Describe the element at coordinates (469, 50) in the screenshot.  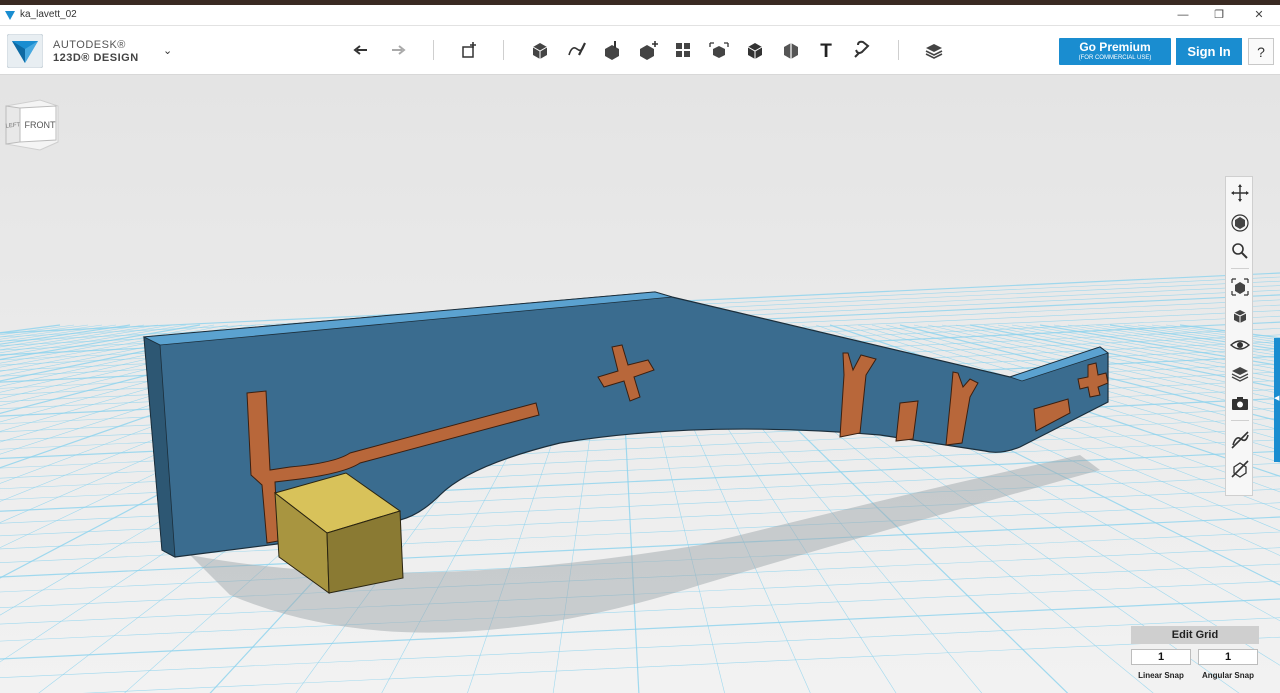
I see `transform-icon` at that location.